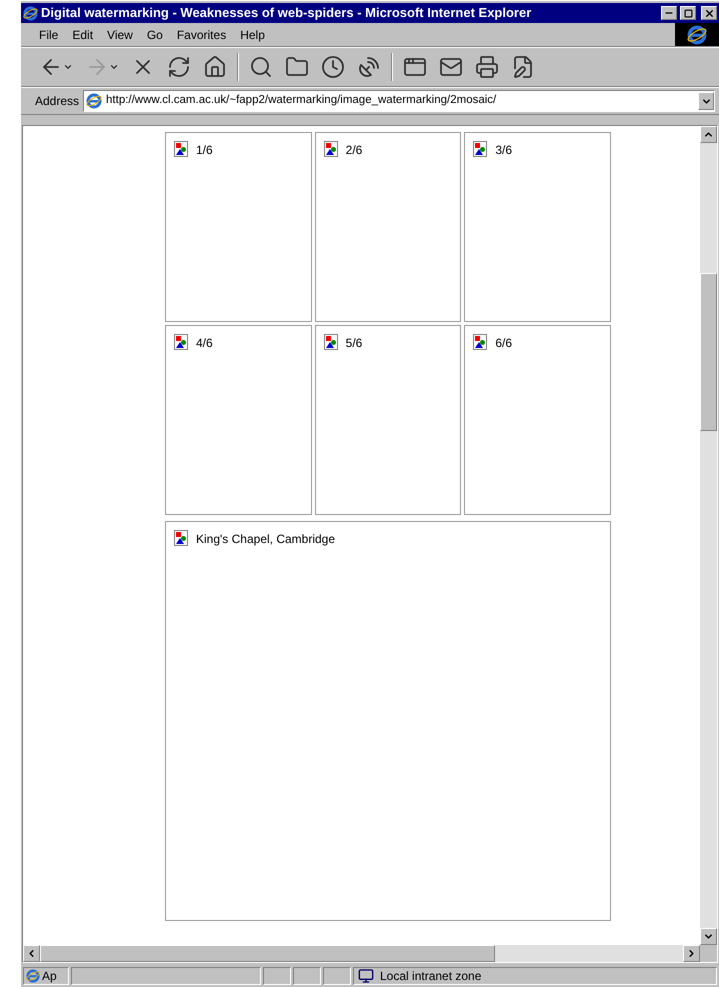  I want to click on search-icon, so click(261, 67).